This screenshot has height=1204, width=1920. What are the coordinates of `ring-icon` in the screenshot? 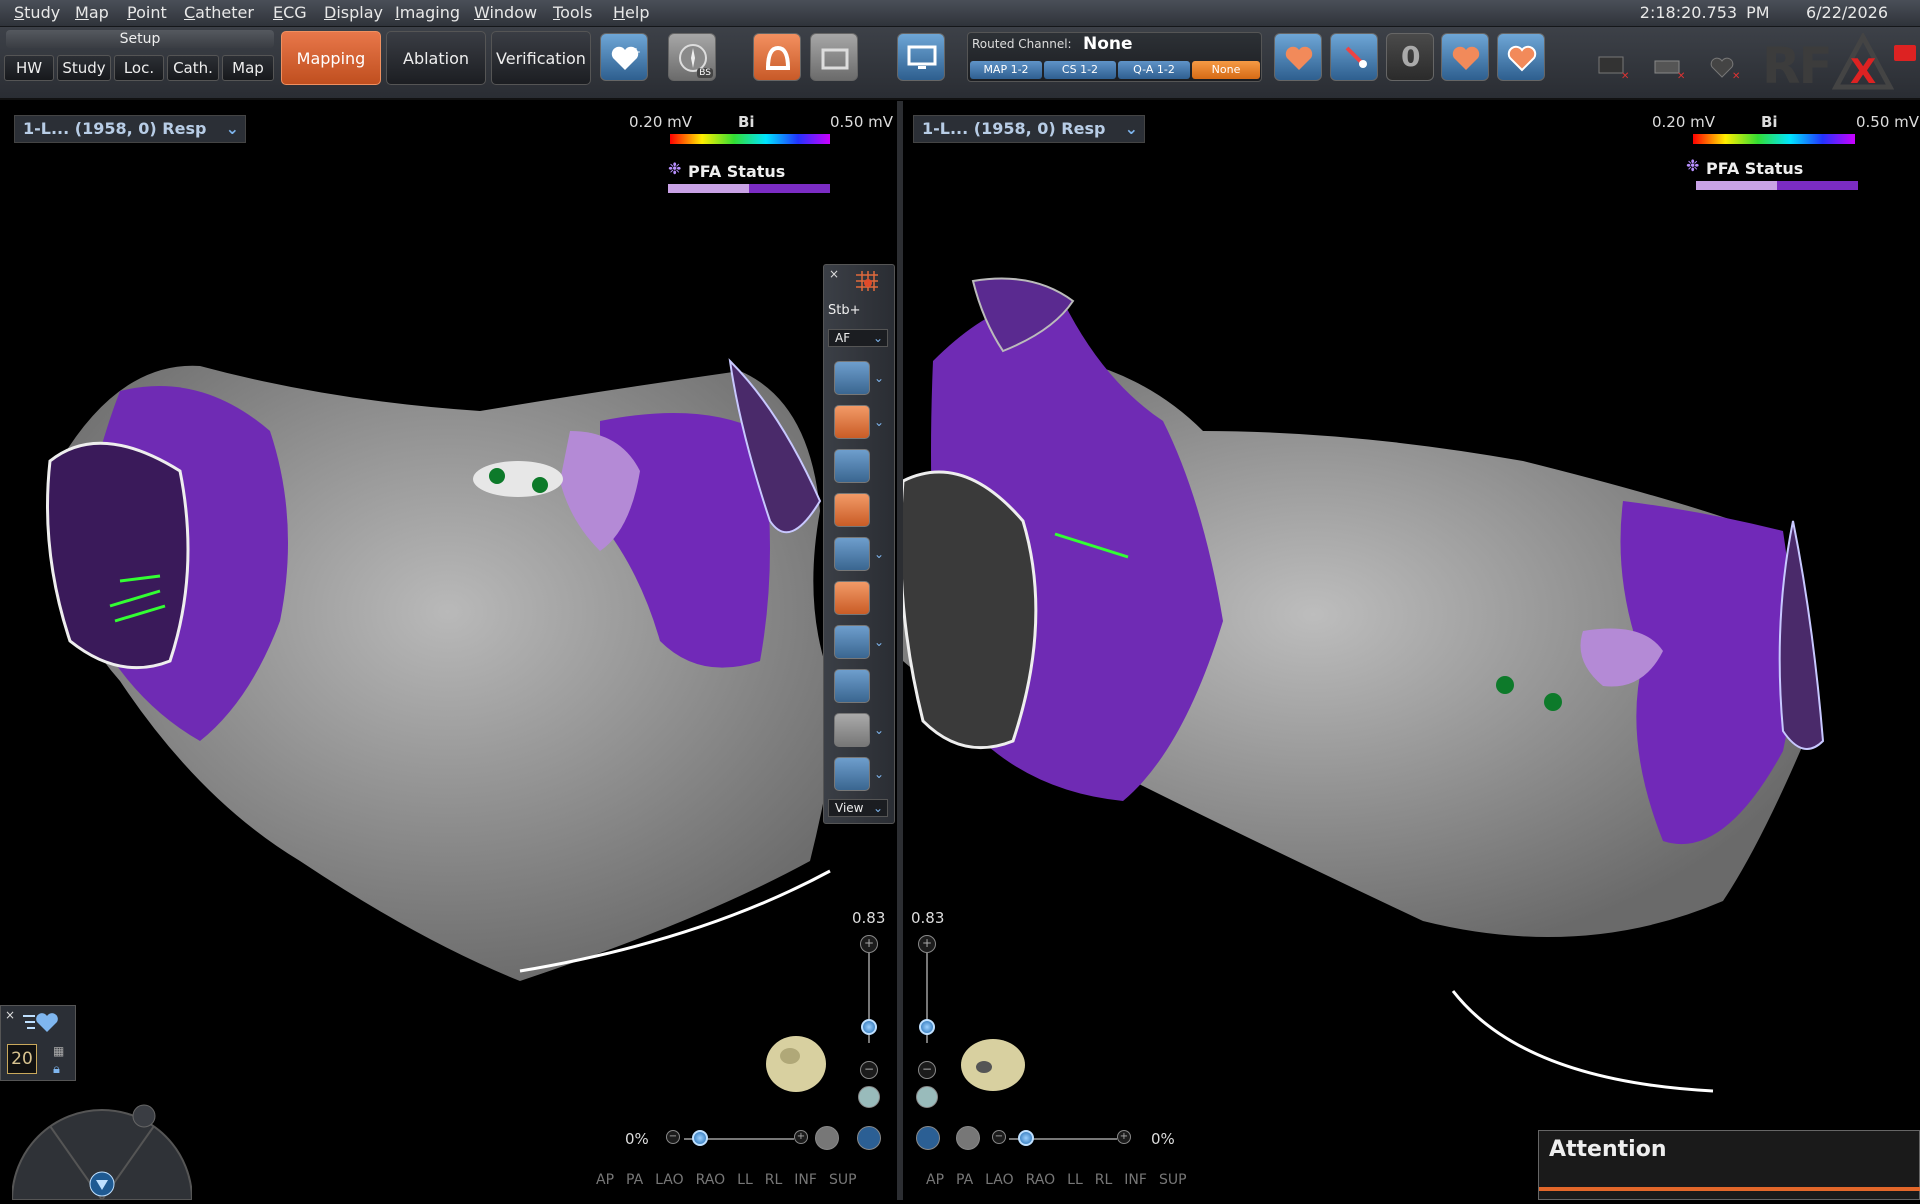 It's located at (852, 642).